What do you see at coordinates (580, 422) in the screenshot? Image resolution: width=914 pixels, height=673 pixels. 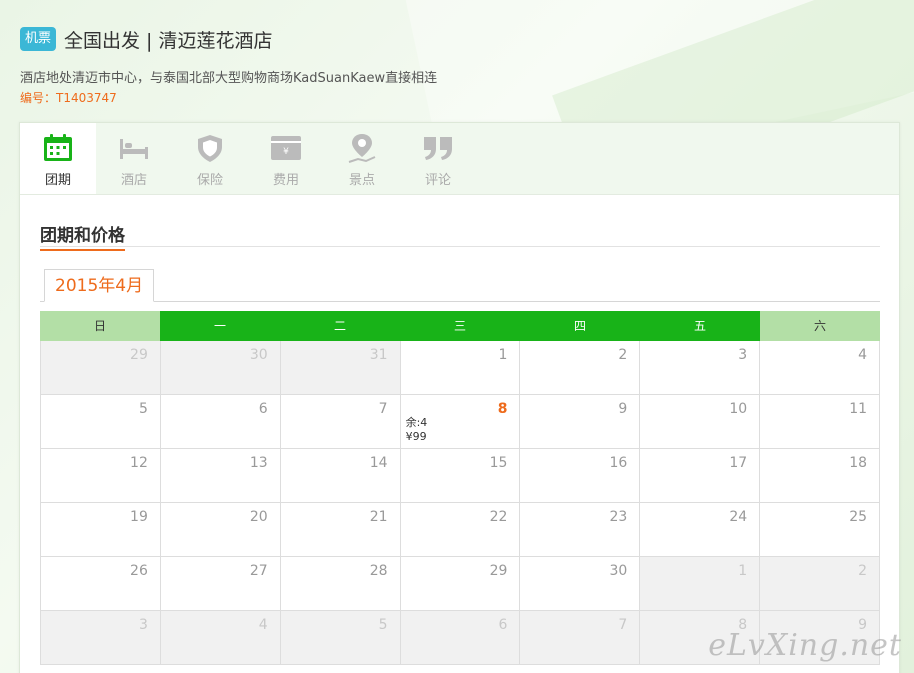 I see `calendar-day: 9` at bounding box center [580, 422].